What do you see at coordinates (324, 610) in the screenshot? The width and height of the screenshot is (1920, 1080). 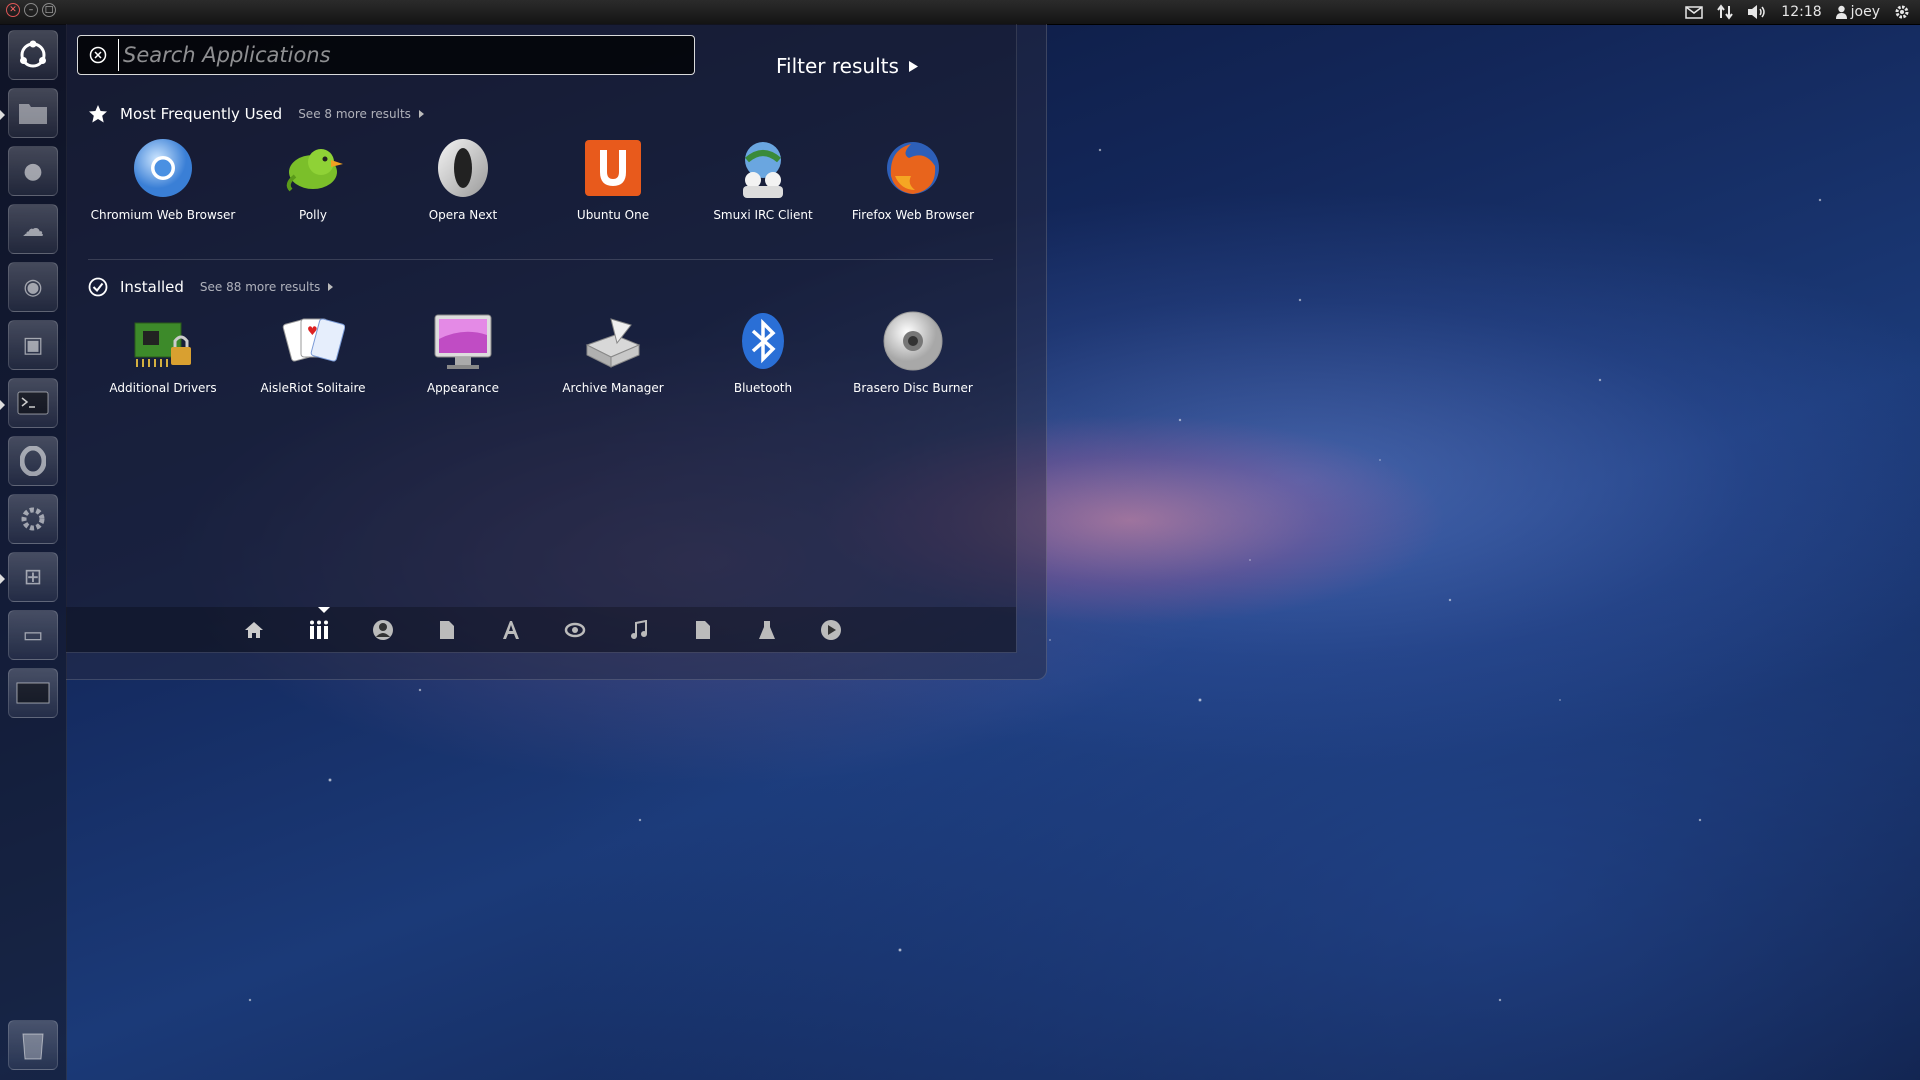 I see `active-lens-indicator` at bounding box center [324, 610].